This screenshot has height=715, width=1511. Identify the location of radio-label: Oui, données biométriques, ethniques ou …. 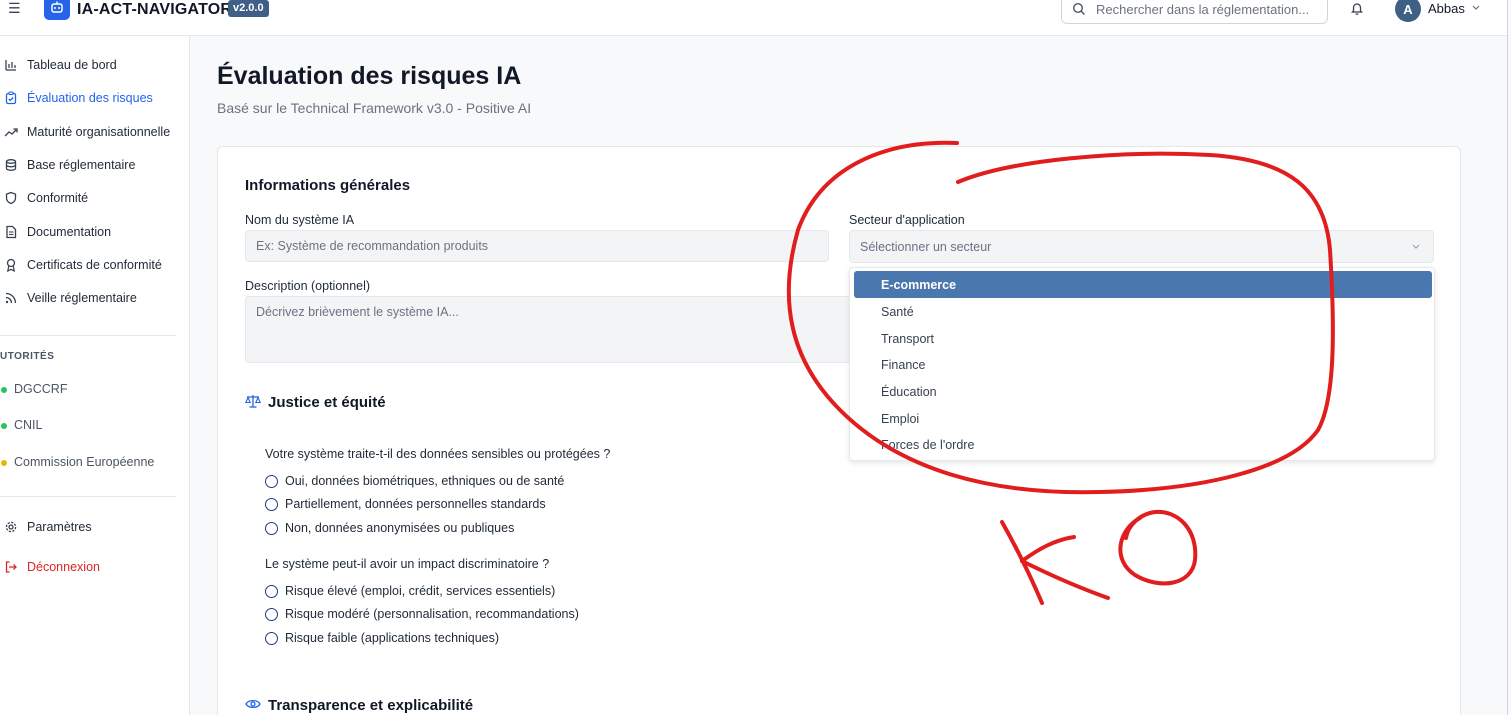
(425, 481).